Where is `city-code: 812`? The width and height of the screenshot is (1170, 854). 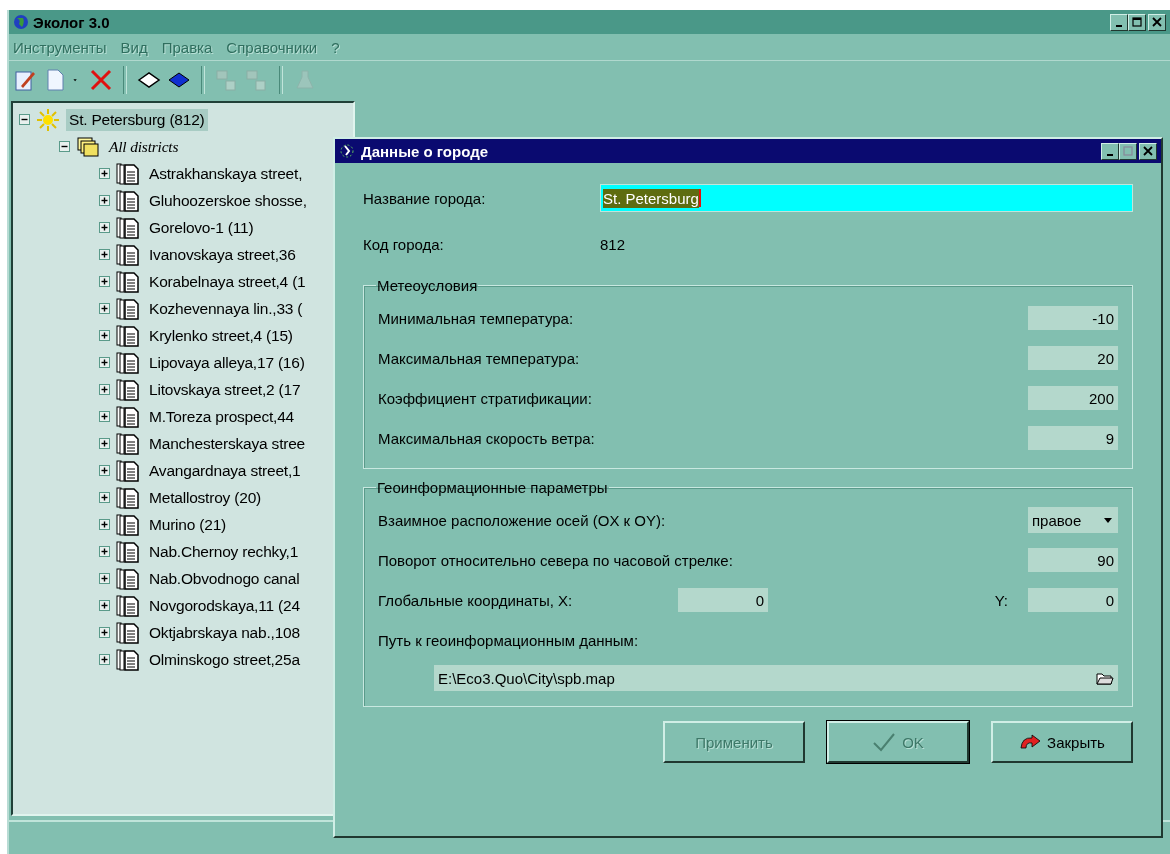
city-code: 812 is located at coordinates (613, 244).